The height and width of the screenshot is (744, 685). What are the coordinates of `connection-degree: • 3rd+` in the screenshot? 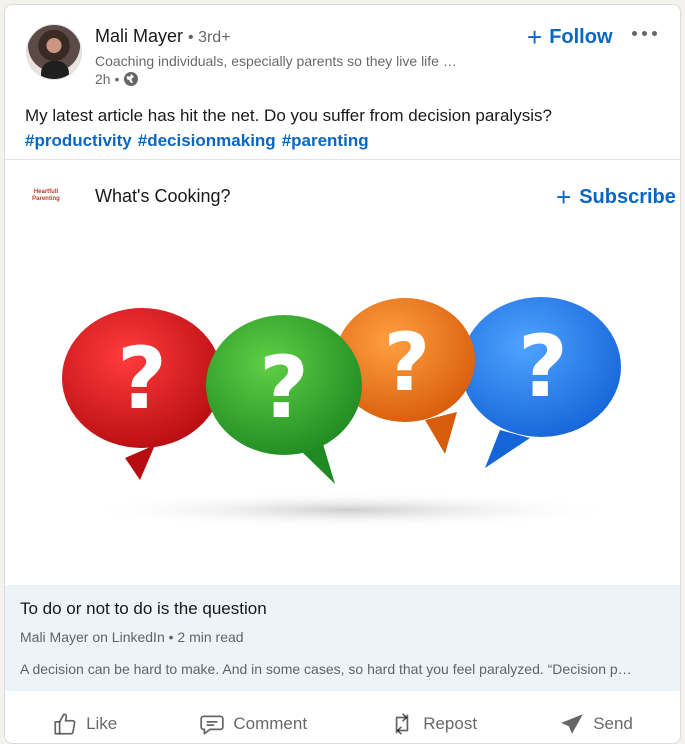 It's located at (209, 37).